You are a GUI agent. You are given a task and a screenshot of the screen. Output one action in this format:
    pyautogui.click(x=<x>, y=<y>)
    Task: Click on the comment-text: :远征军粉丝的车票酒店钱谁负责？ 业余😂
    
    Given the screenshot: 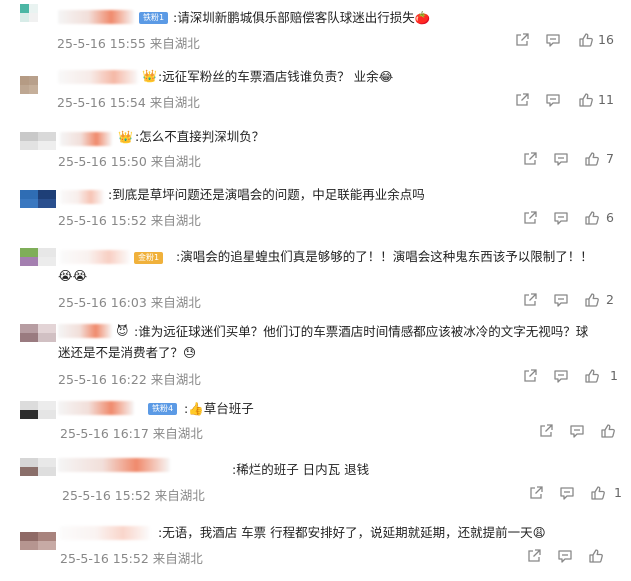 What is the action you would take?
    pyautogui.click(x=276, y=76)
    